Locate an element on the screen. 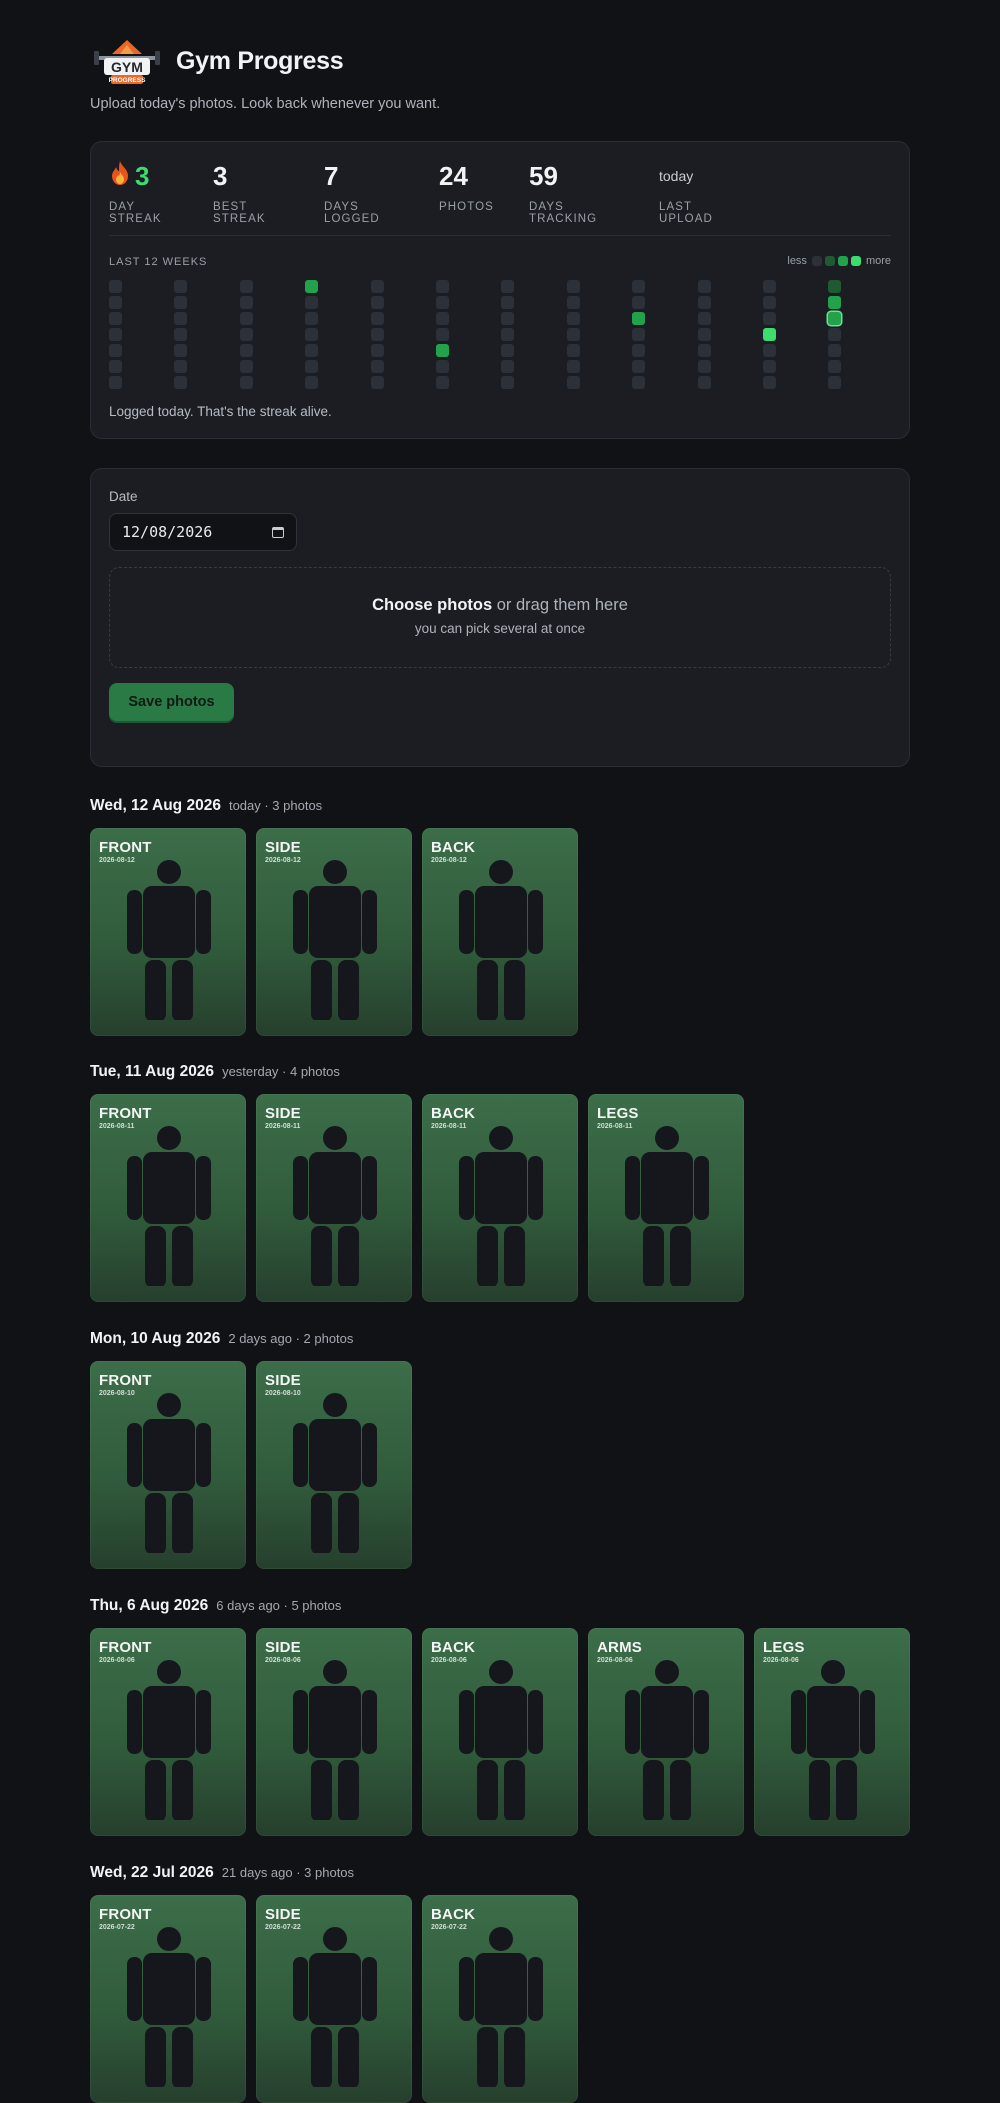  photo-thumbnail: SIDE 2026-08-10 is located at coordinates (334, 1465).